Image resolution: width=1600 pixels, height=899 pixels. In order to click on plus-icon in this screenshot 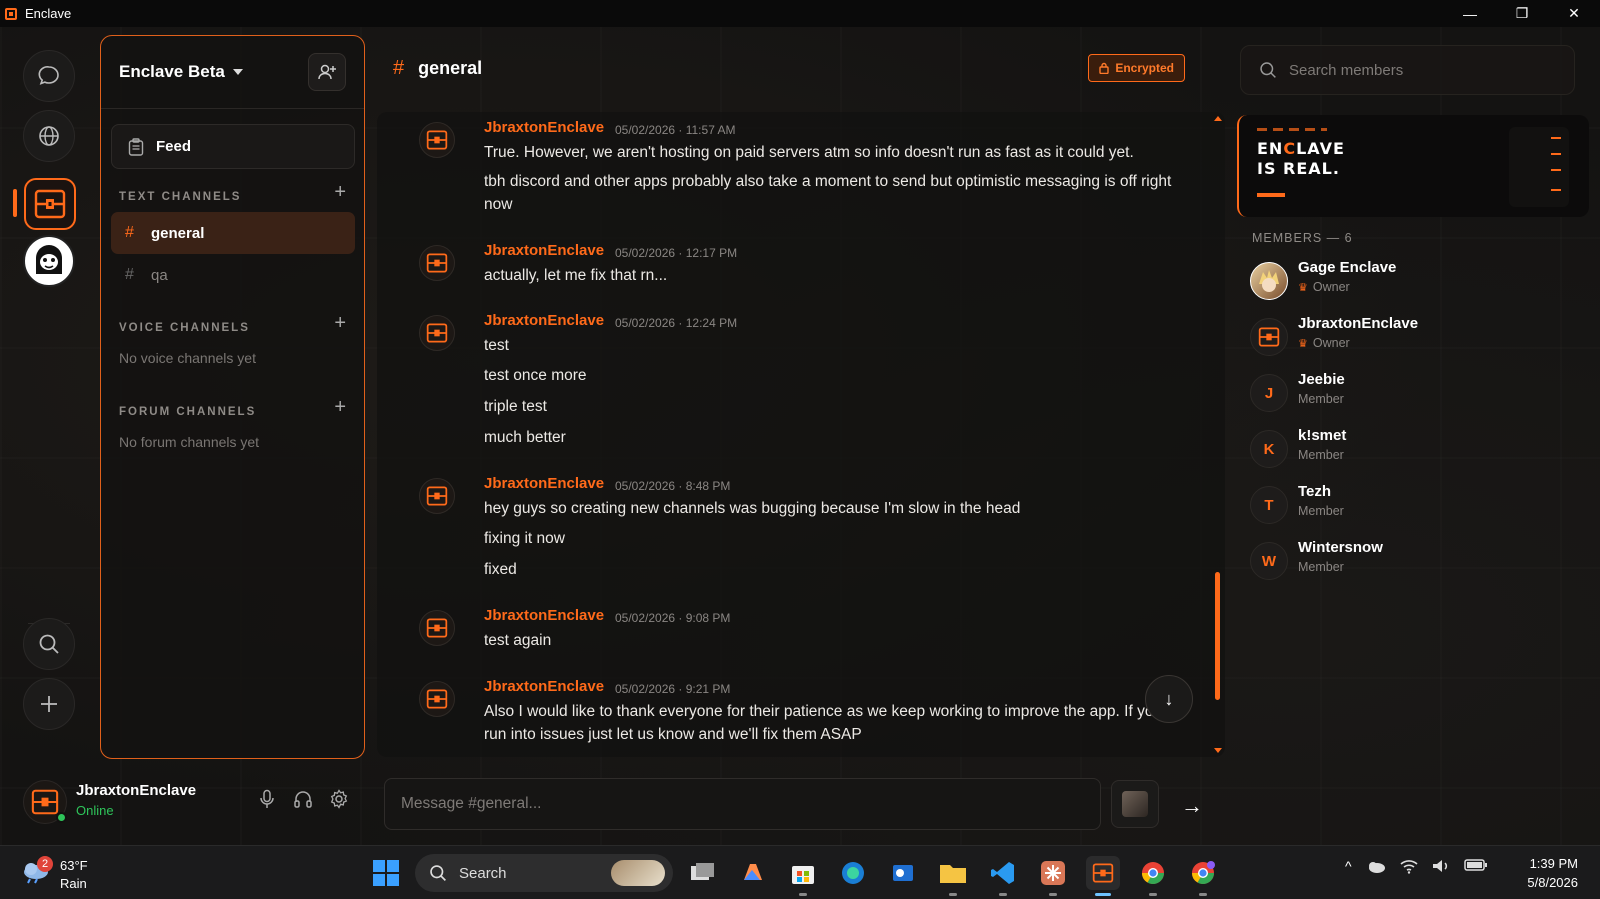, I will do `click(49, 704)`.